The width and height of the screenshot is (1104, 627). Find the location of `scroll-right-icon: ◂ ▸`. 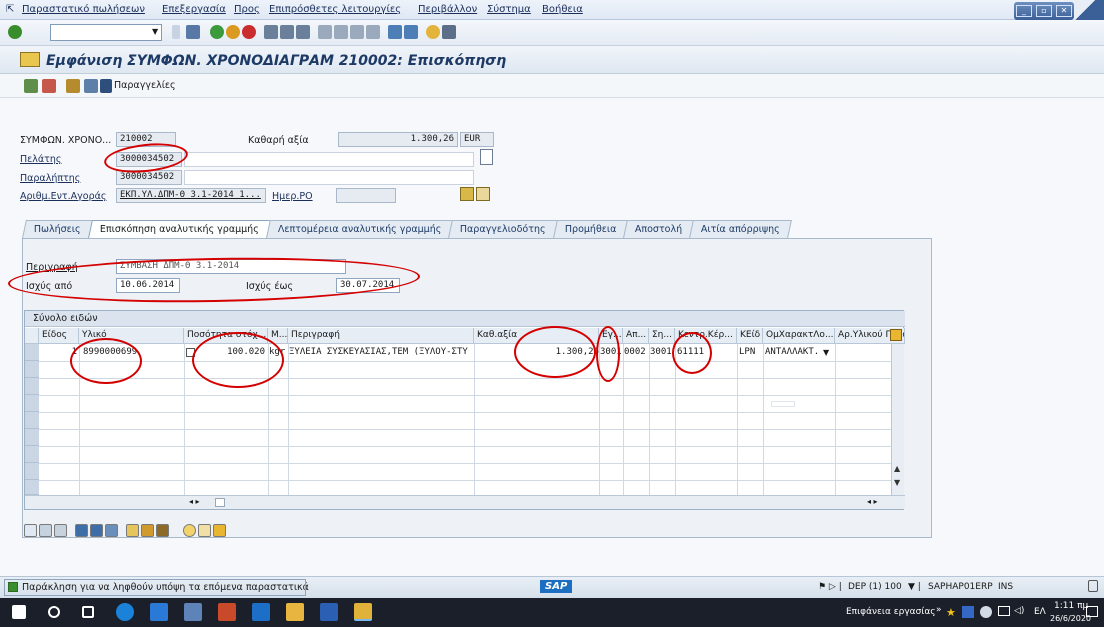

scroll-right-icon: ◂ ▸ is located at coordinates (872, 501).